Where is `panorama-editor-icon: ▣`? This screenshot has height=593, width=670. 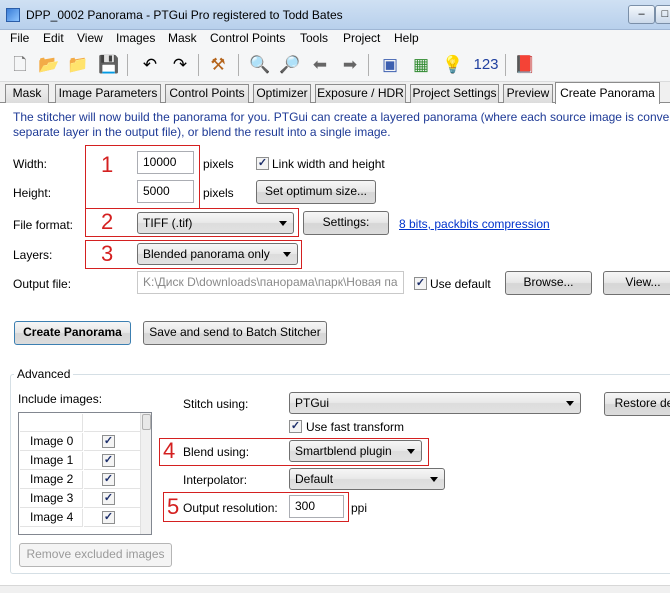
panorama-editor-icon: ▣ is located at coordinates (390, 65).